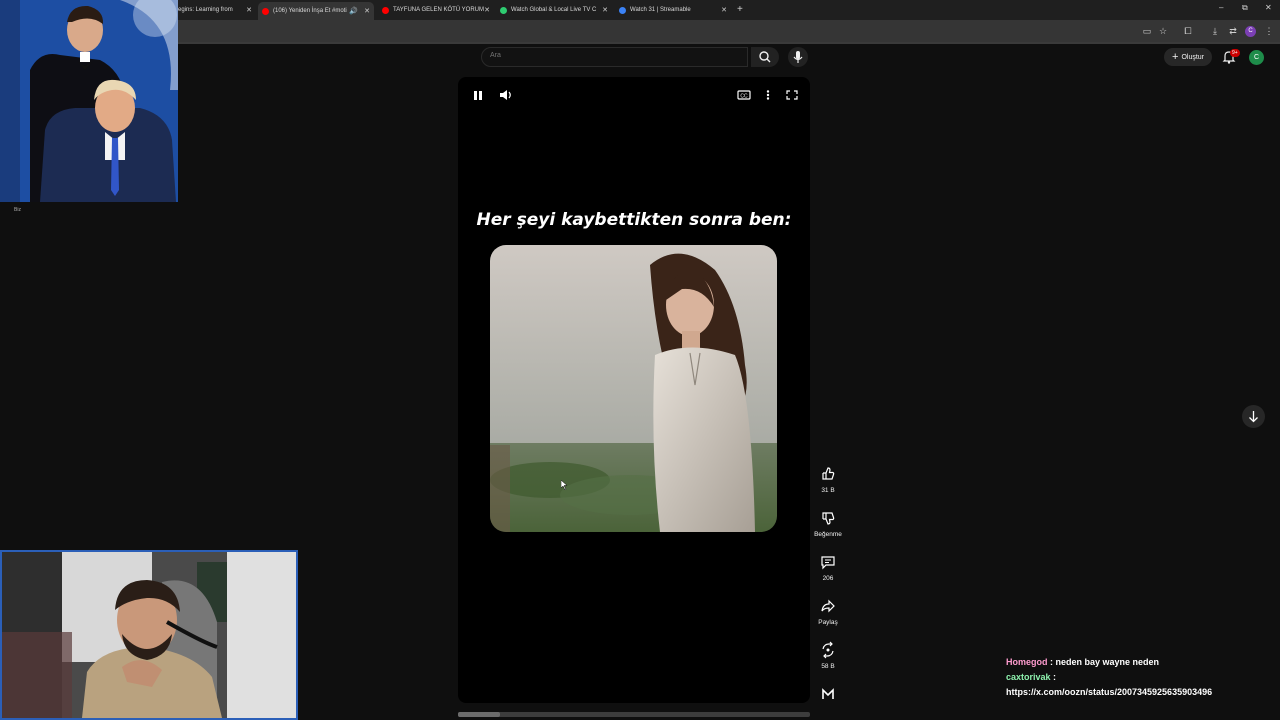  I want to click on search-icon, so click(765, 57).